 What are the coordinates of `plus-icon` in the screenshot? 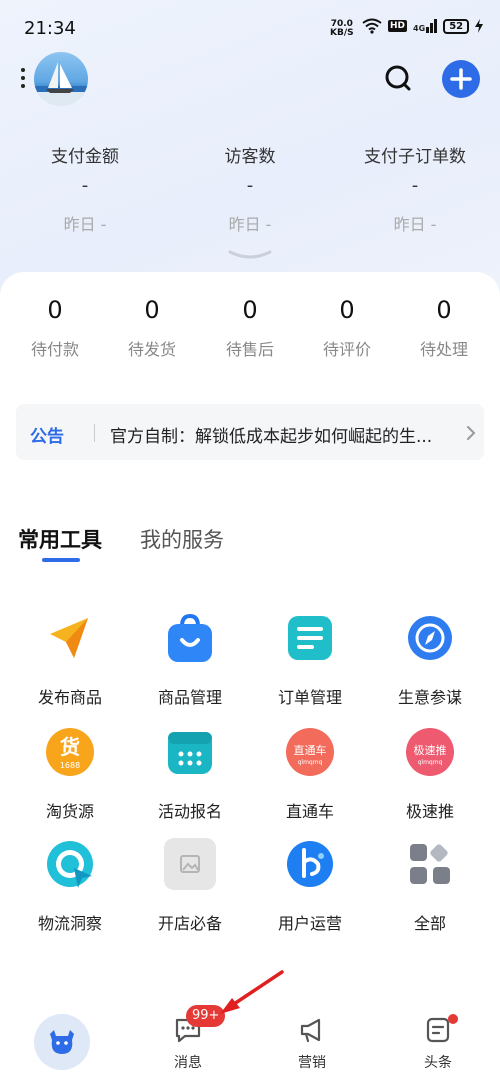 It's located at (461, 79).